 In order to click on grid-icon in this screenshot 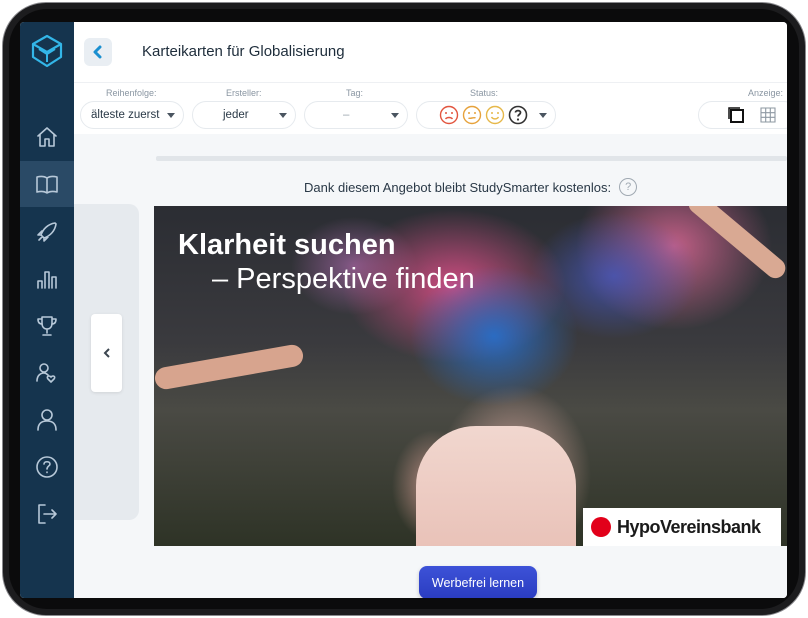, I will do `click(768, 115)`.